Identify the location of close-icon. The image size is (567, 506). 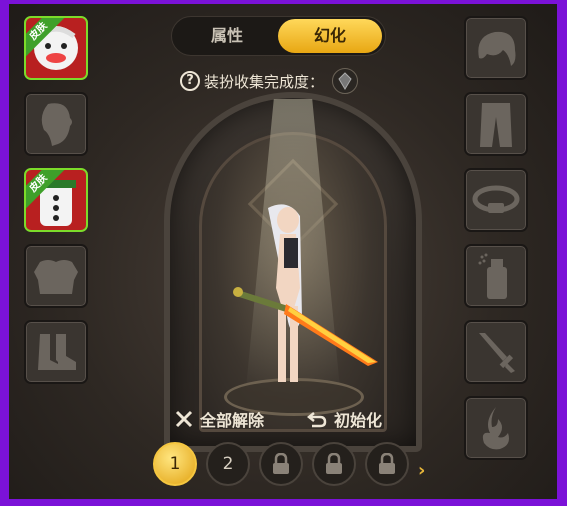
(184, 419).